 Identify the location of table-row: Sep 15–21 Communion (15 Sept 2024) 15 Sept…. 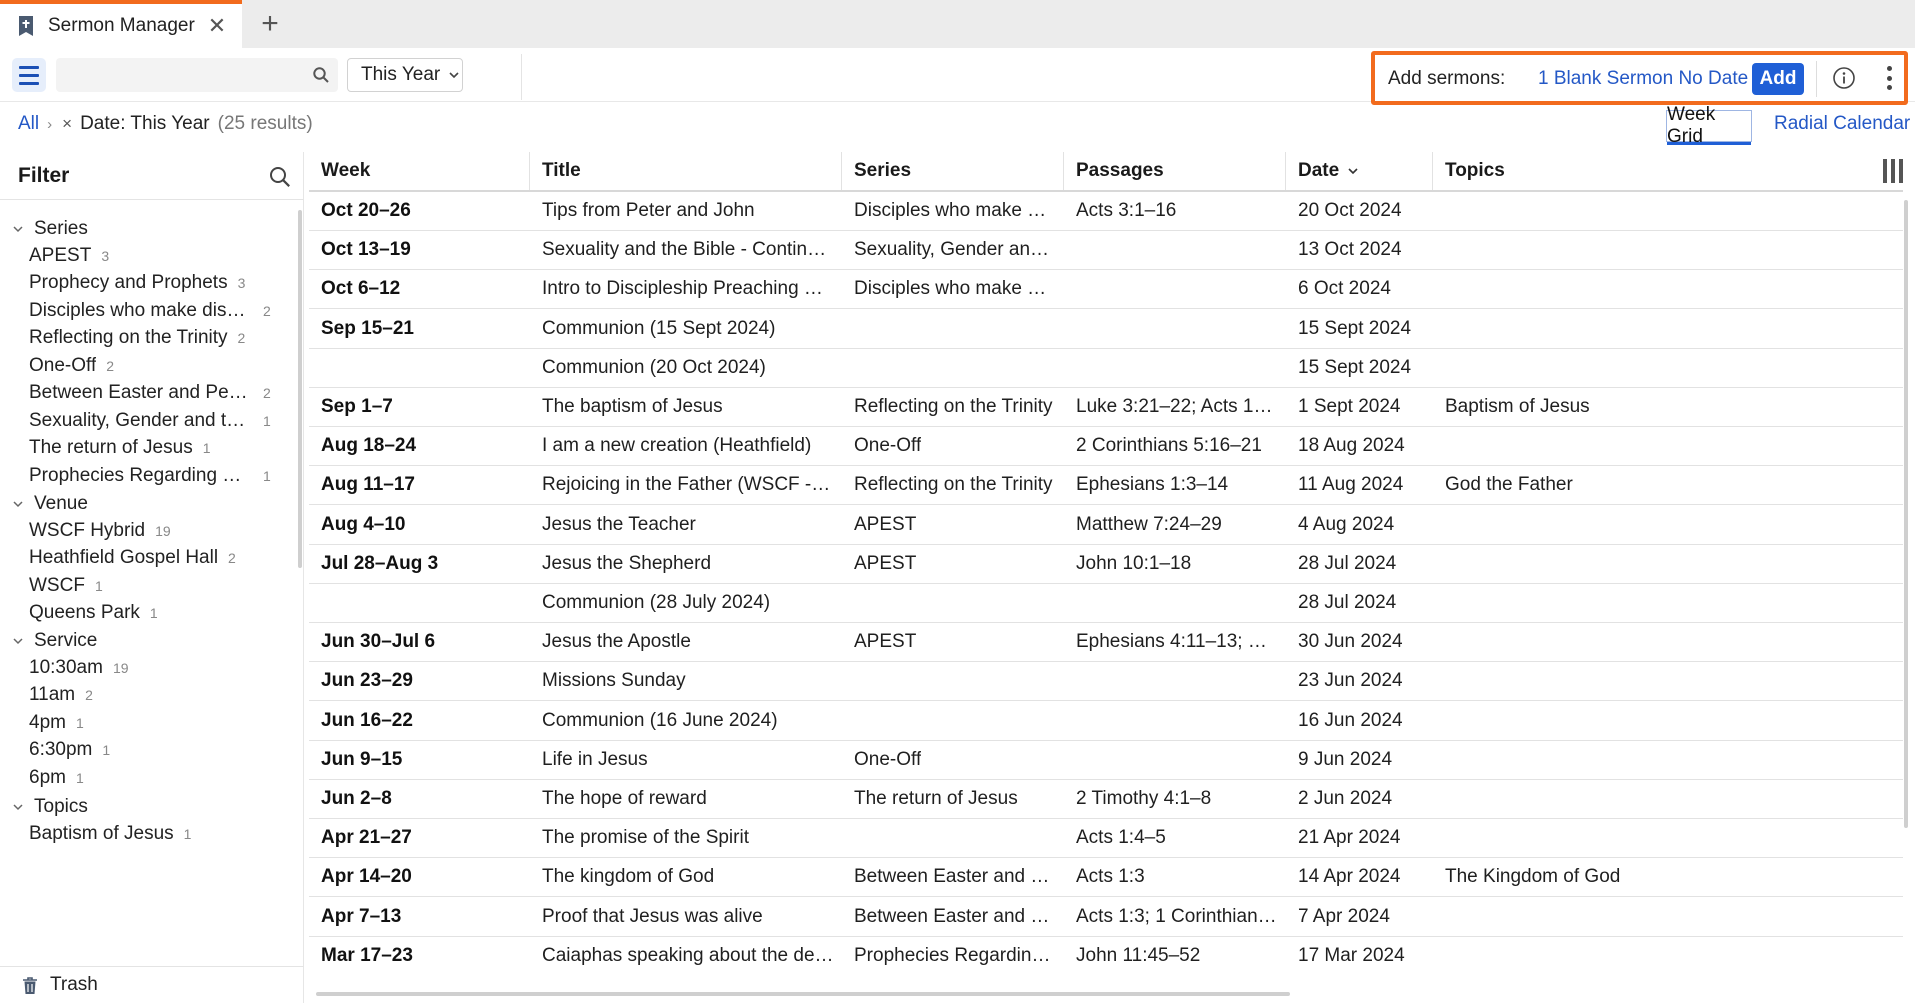
(1106, 329).